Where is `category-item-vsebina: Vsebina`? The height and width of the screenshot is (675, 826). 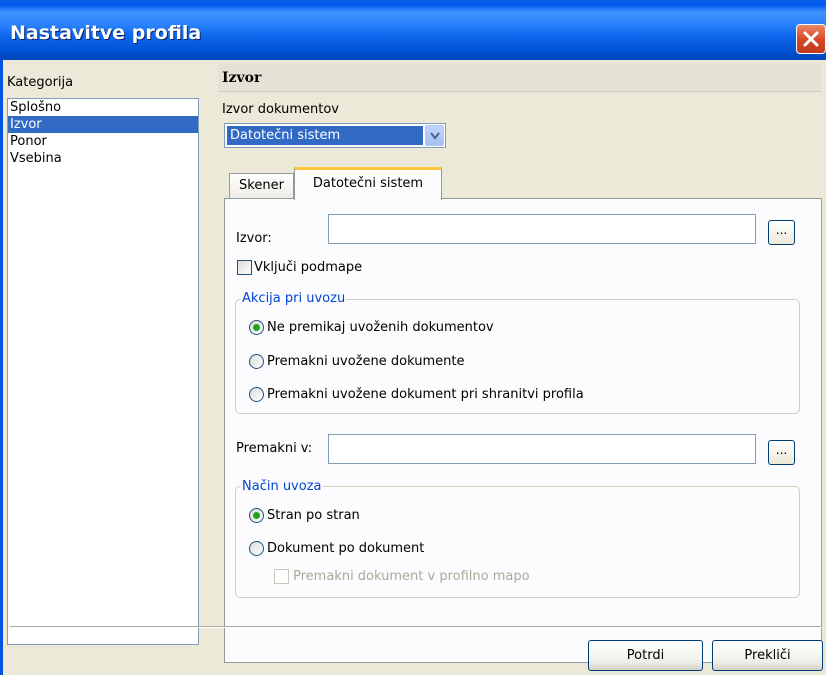
category-item-vsebina: Vsebina is located at coordinates (103, 158).